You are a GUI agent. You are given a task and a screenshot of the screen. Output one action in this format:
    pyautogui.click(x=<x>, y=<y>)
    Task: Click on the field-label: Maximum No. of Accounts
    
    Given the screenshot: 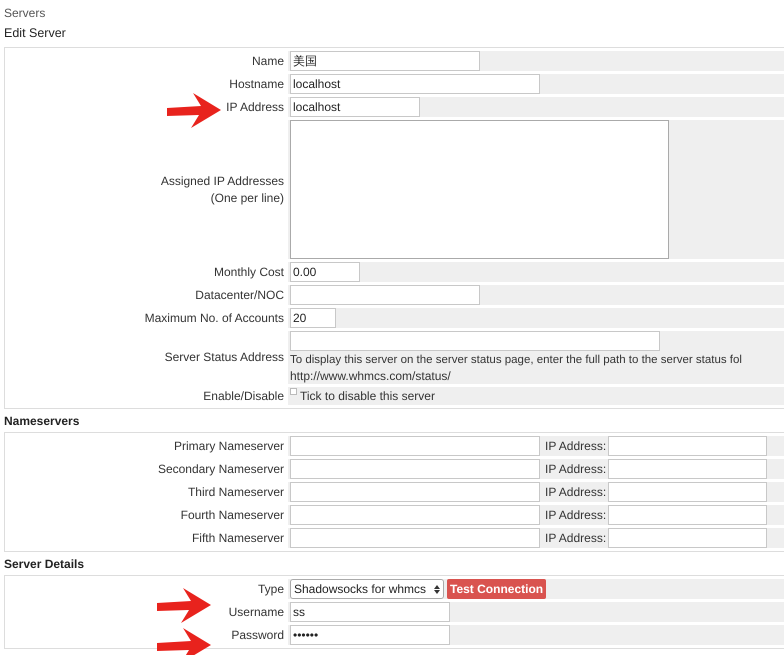 What is the action you would take?
    pyautogui.click(x=214, y=318)
    